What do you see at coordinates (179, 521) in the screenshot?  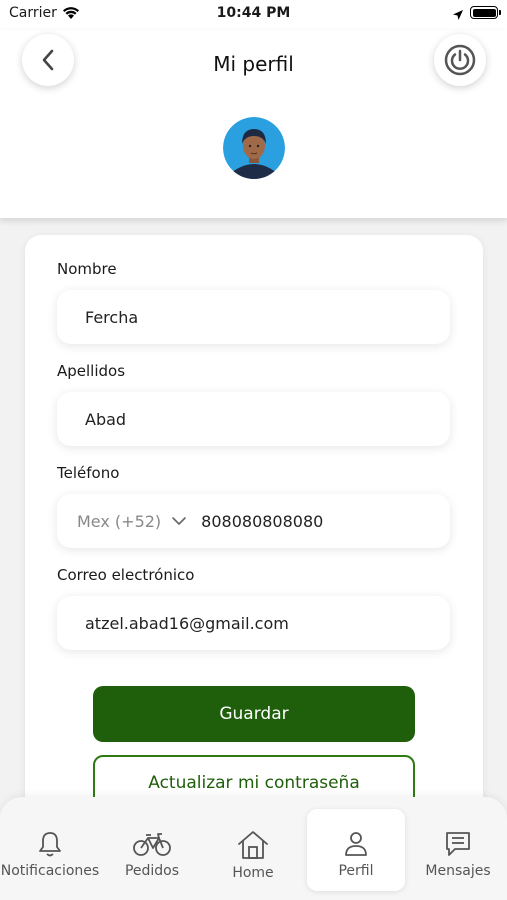 I see `chevron-down-icon` at bounding box center [179, 521].